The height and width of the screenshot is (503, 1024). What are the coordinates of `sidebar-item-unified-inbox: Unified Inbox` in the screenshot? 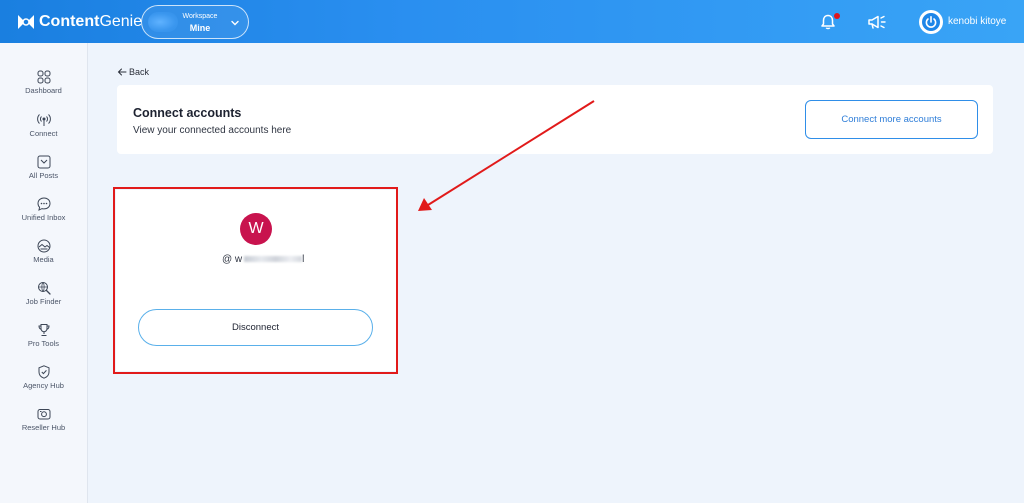 It's located at (43, 209).